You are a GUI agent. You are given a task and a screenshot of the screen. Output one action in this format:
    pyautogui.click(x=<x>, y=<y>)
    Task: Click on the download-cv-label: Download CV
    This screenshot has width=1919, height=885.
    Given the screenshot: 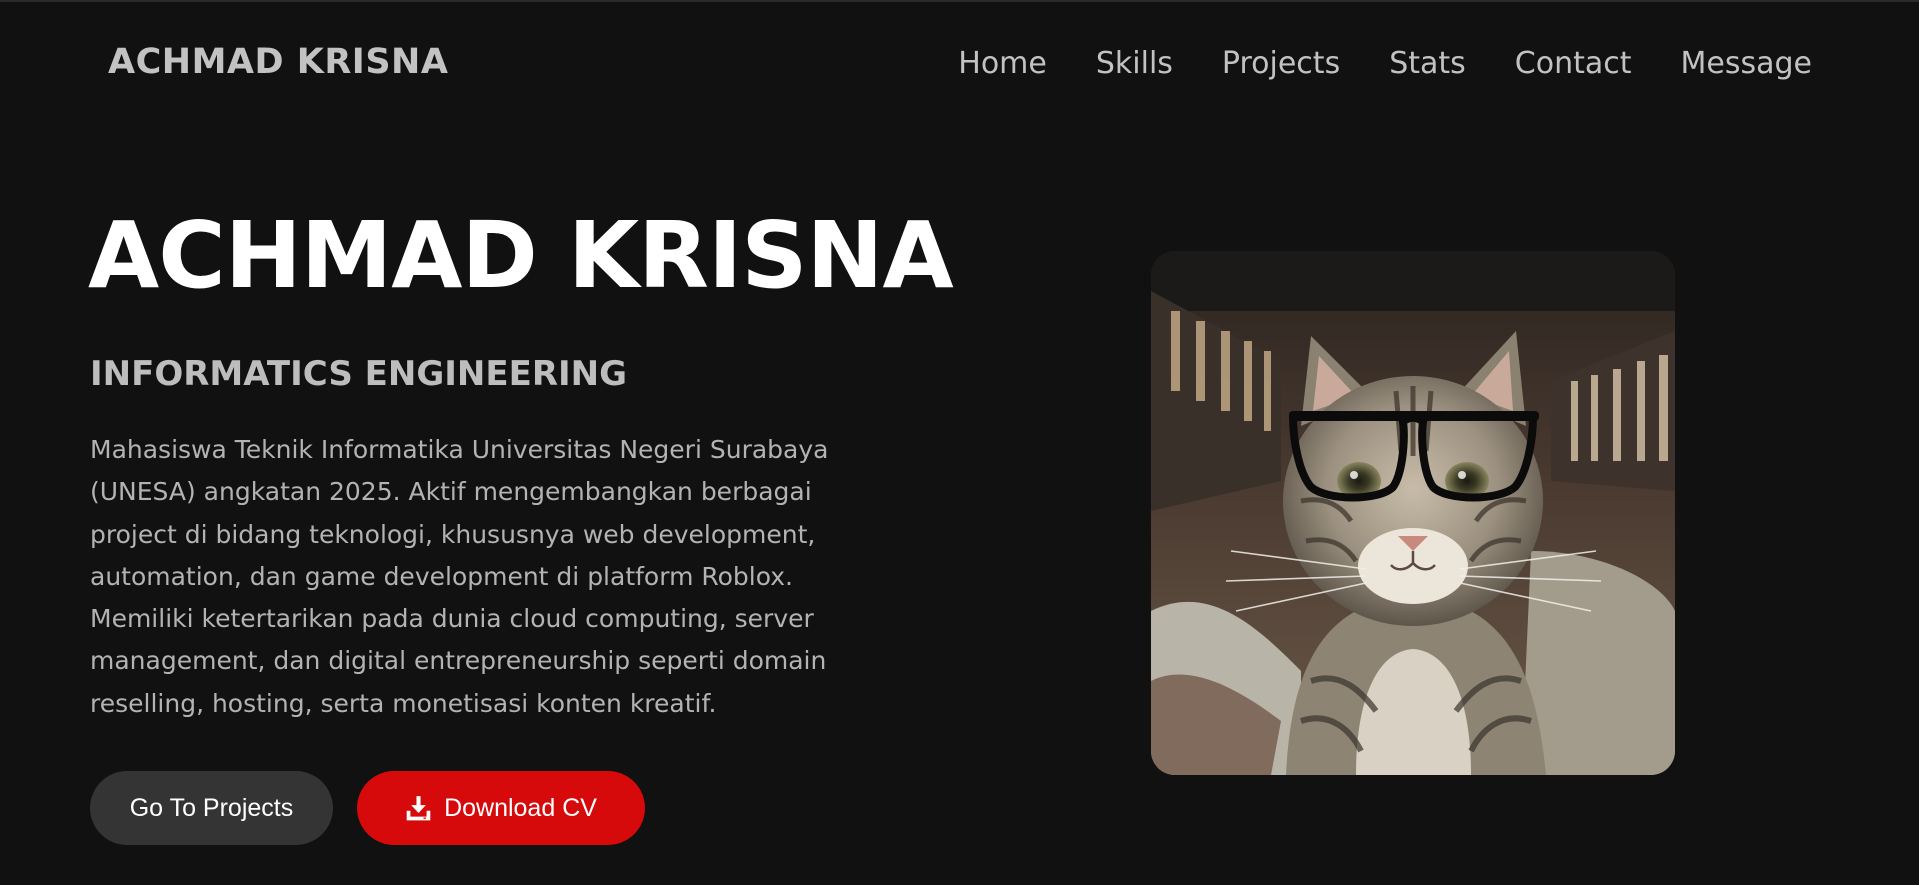 What is the action you would take?
    pyautogui.click(x=520, y=807)
    